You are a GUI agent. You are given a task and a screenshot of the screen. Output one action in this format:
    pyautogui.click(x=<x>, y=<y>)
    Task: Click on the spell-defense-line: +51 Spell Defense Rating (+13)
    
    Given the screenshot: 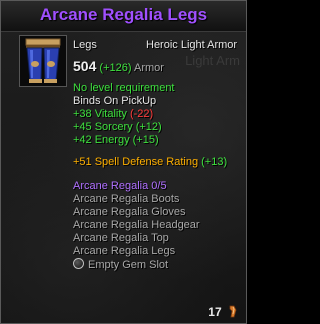 What is the action you would take?
    pyautogui.click(x=150, y=162)
    